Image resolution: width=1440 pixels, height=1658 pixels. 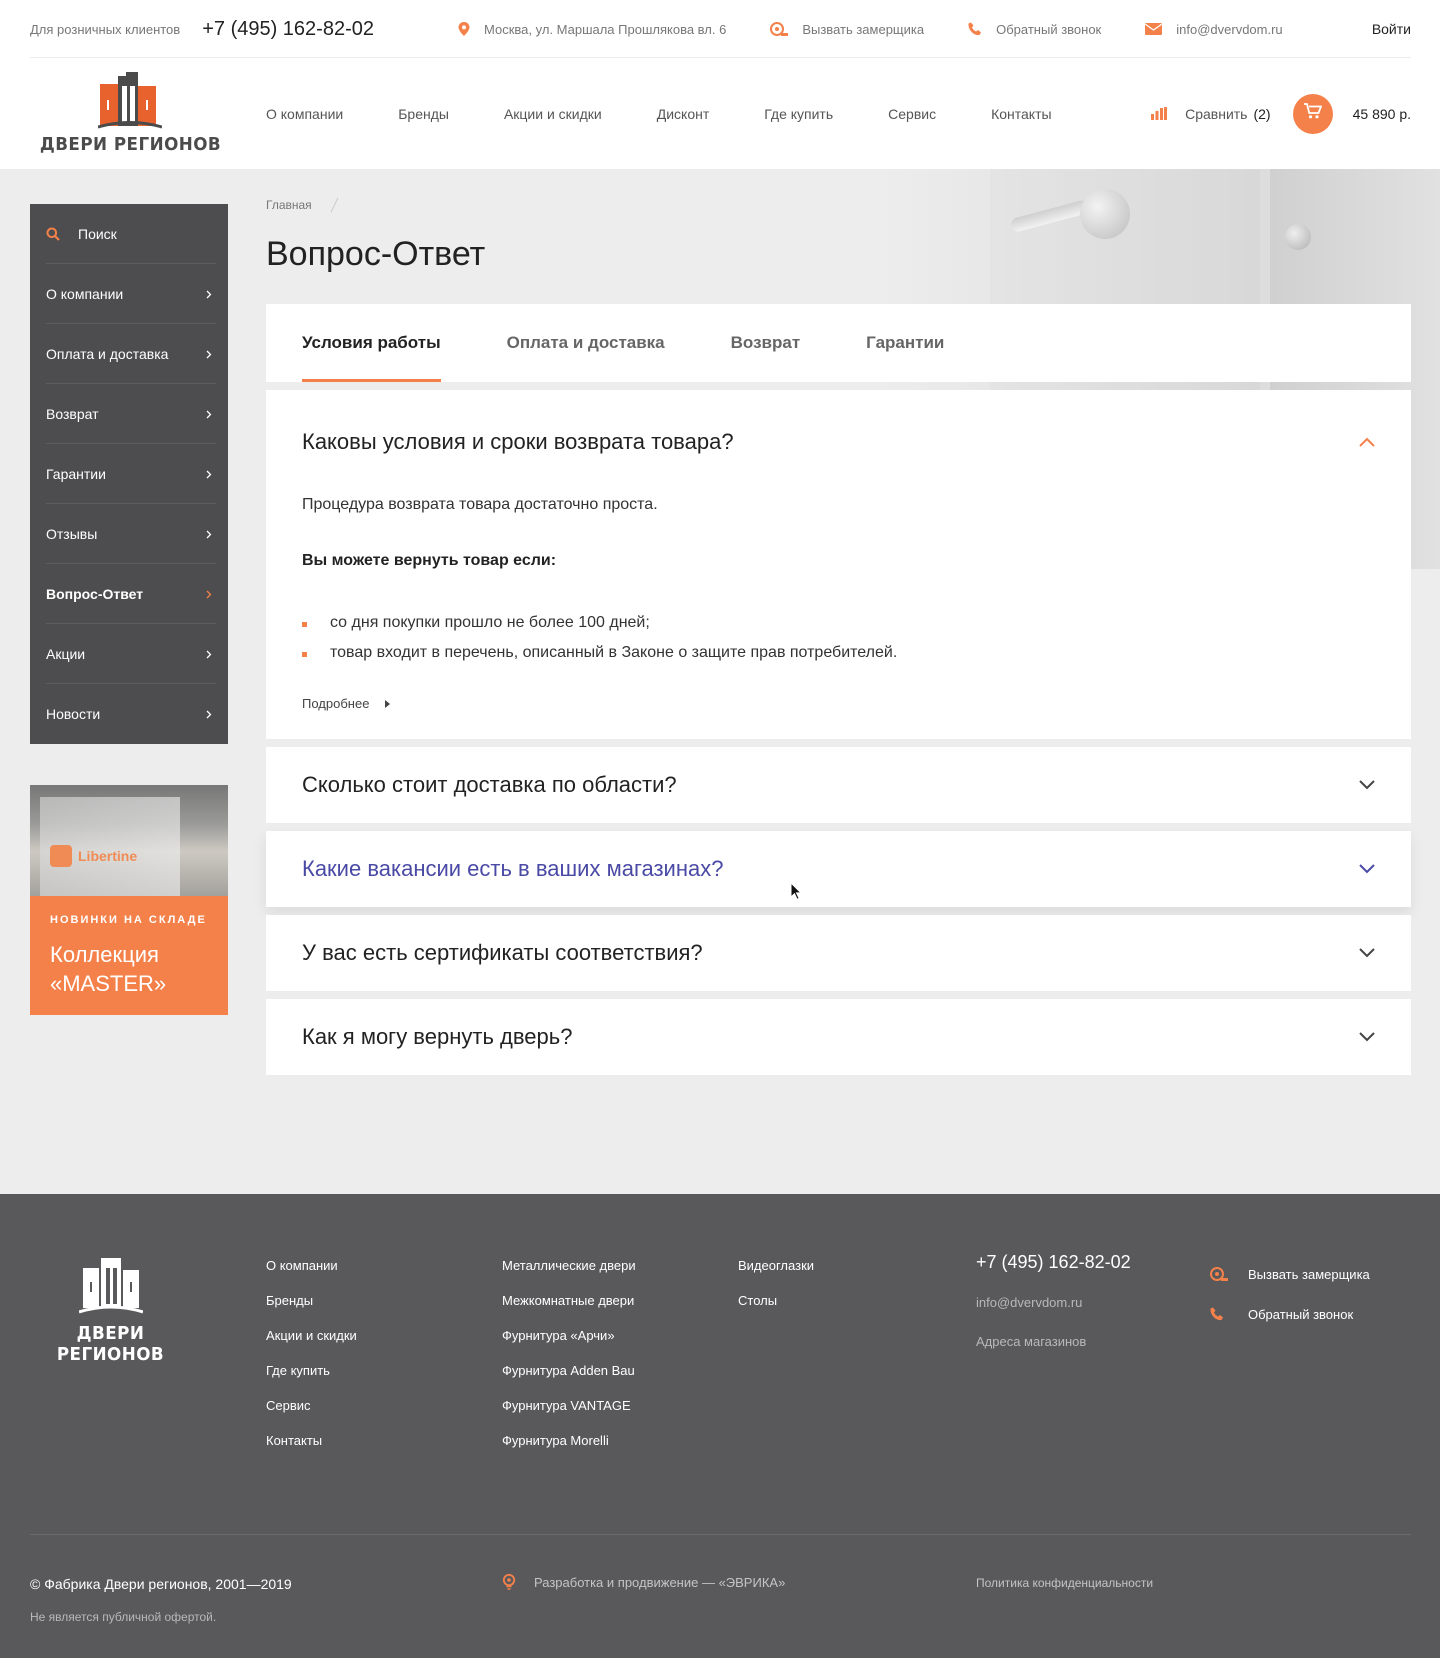 I want to click on search-icon, so click(x=53, y=234).